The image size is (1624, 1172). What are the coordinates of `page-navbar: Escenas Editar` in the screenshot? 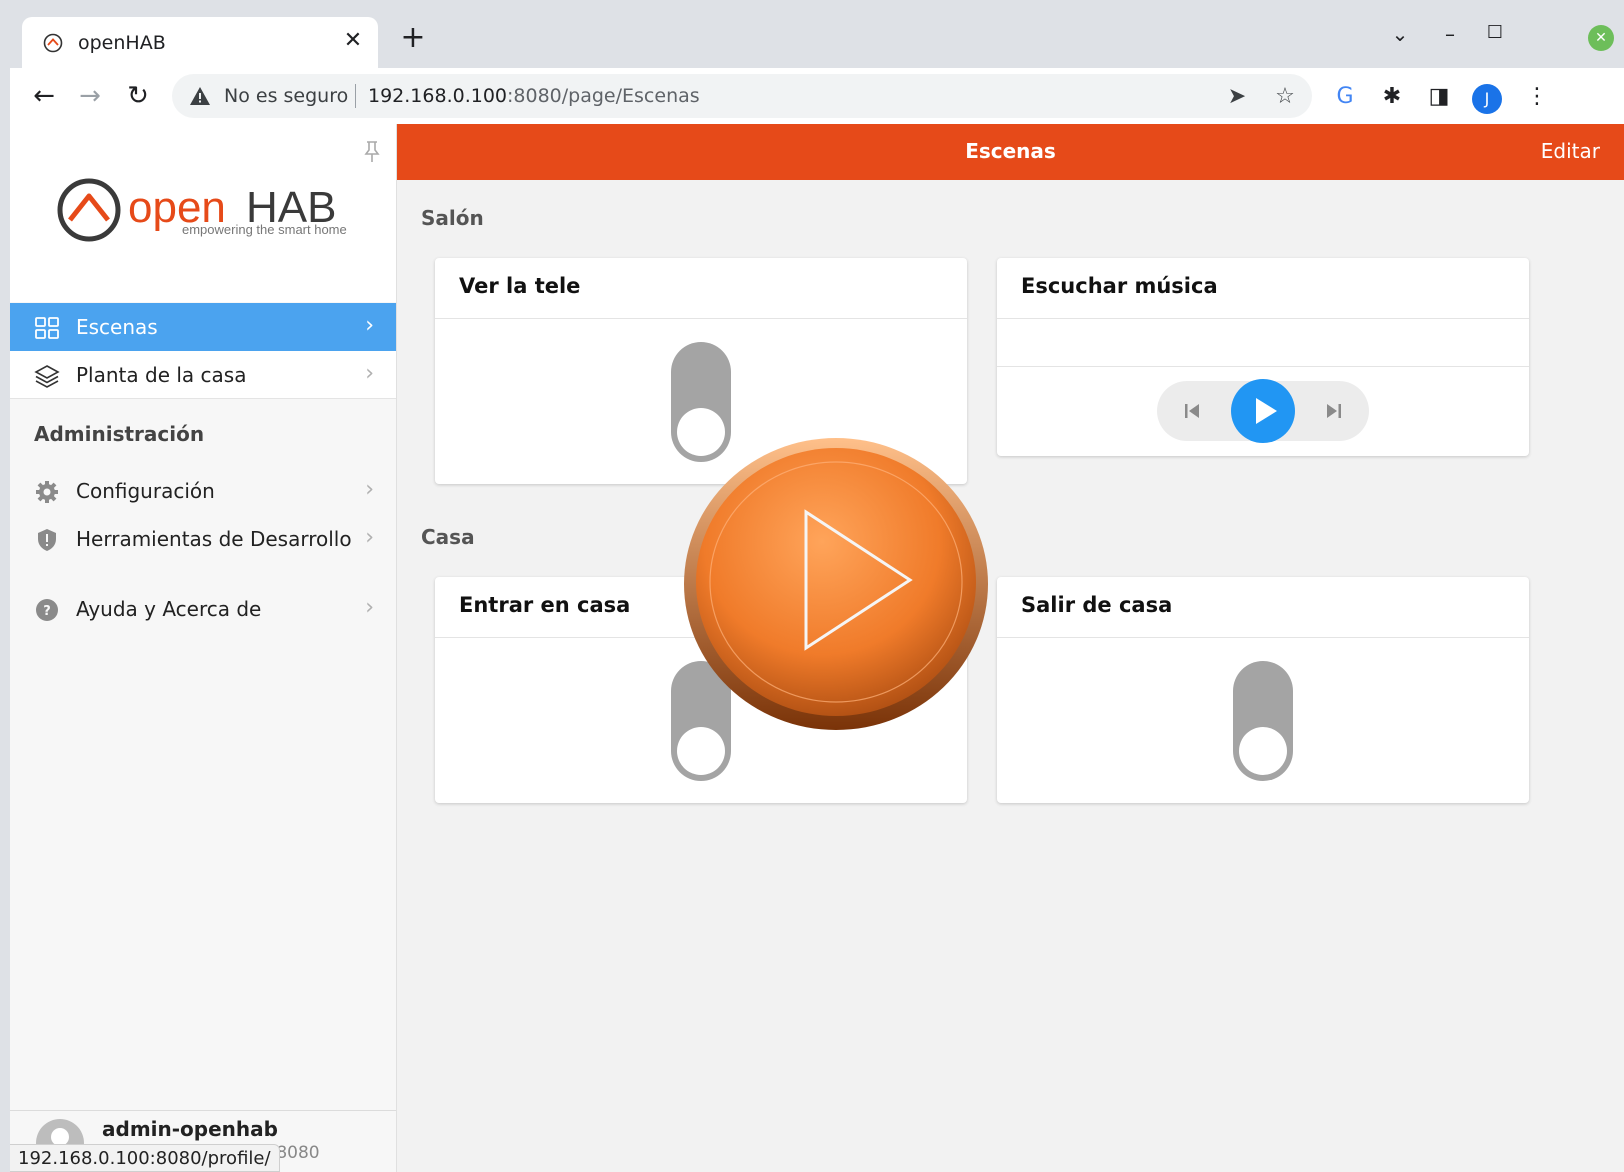 It's located at (1010, 152).